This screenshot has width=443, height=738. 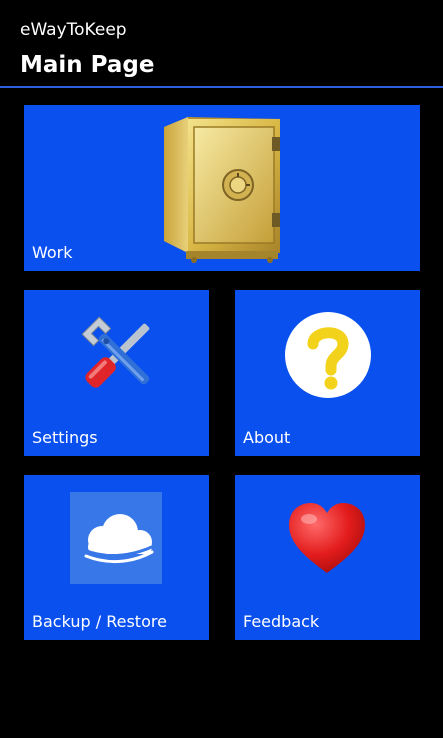 I want to click on settings-tile: Settings, so click(x=116, y=373).